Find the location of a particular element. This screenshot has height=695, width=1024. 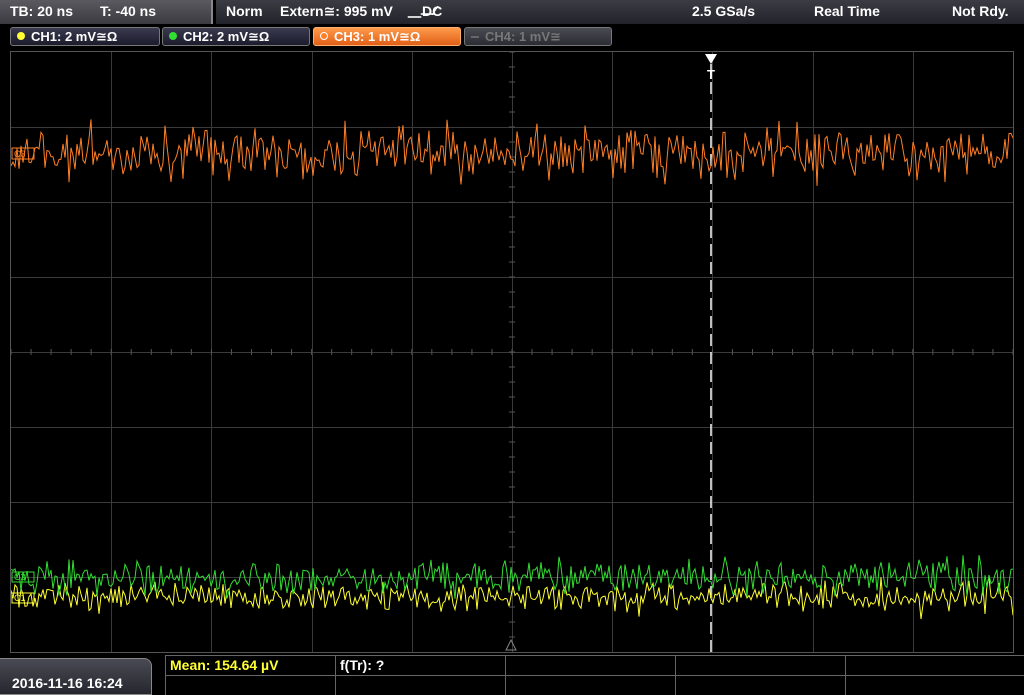

channel-1-indicator-icon is located at coordinates (21, 36).